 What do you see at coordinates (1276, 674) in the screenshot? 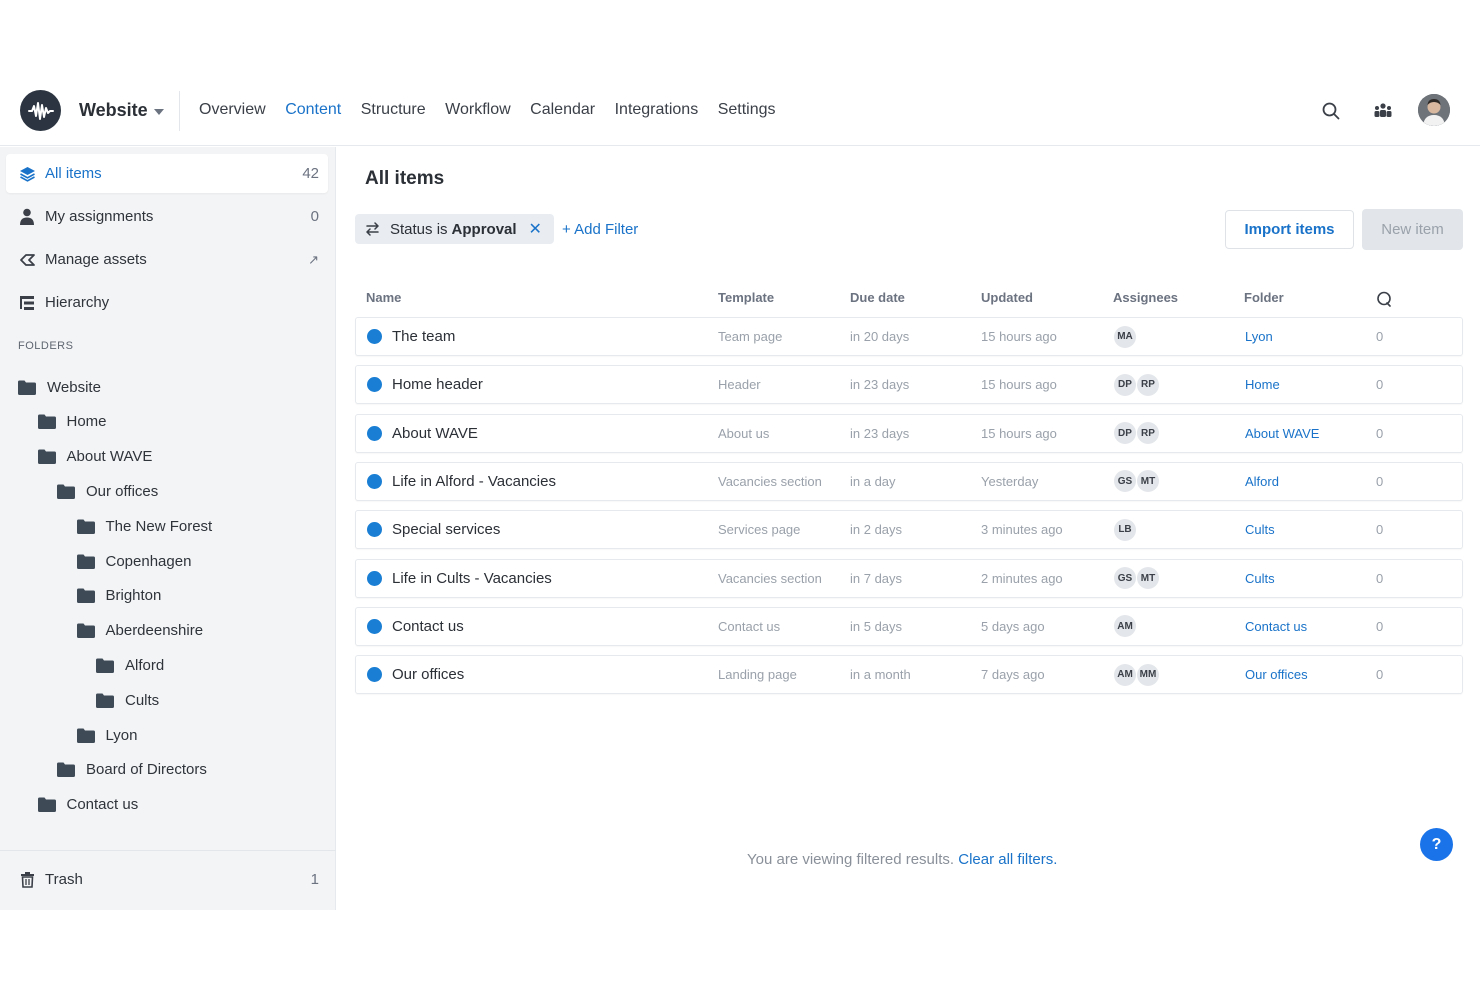
I see `item-folder-link: Our offices` at bounding box center [1276, 674].